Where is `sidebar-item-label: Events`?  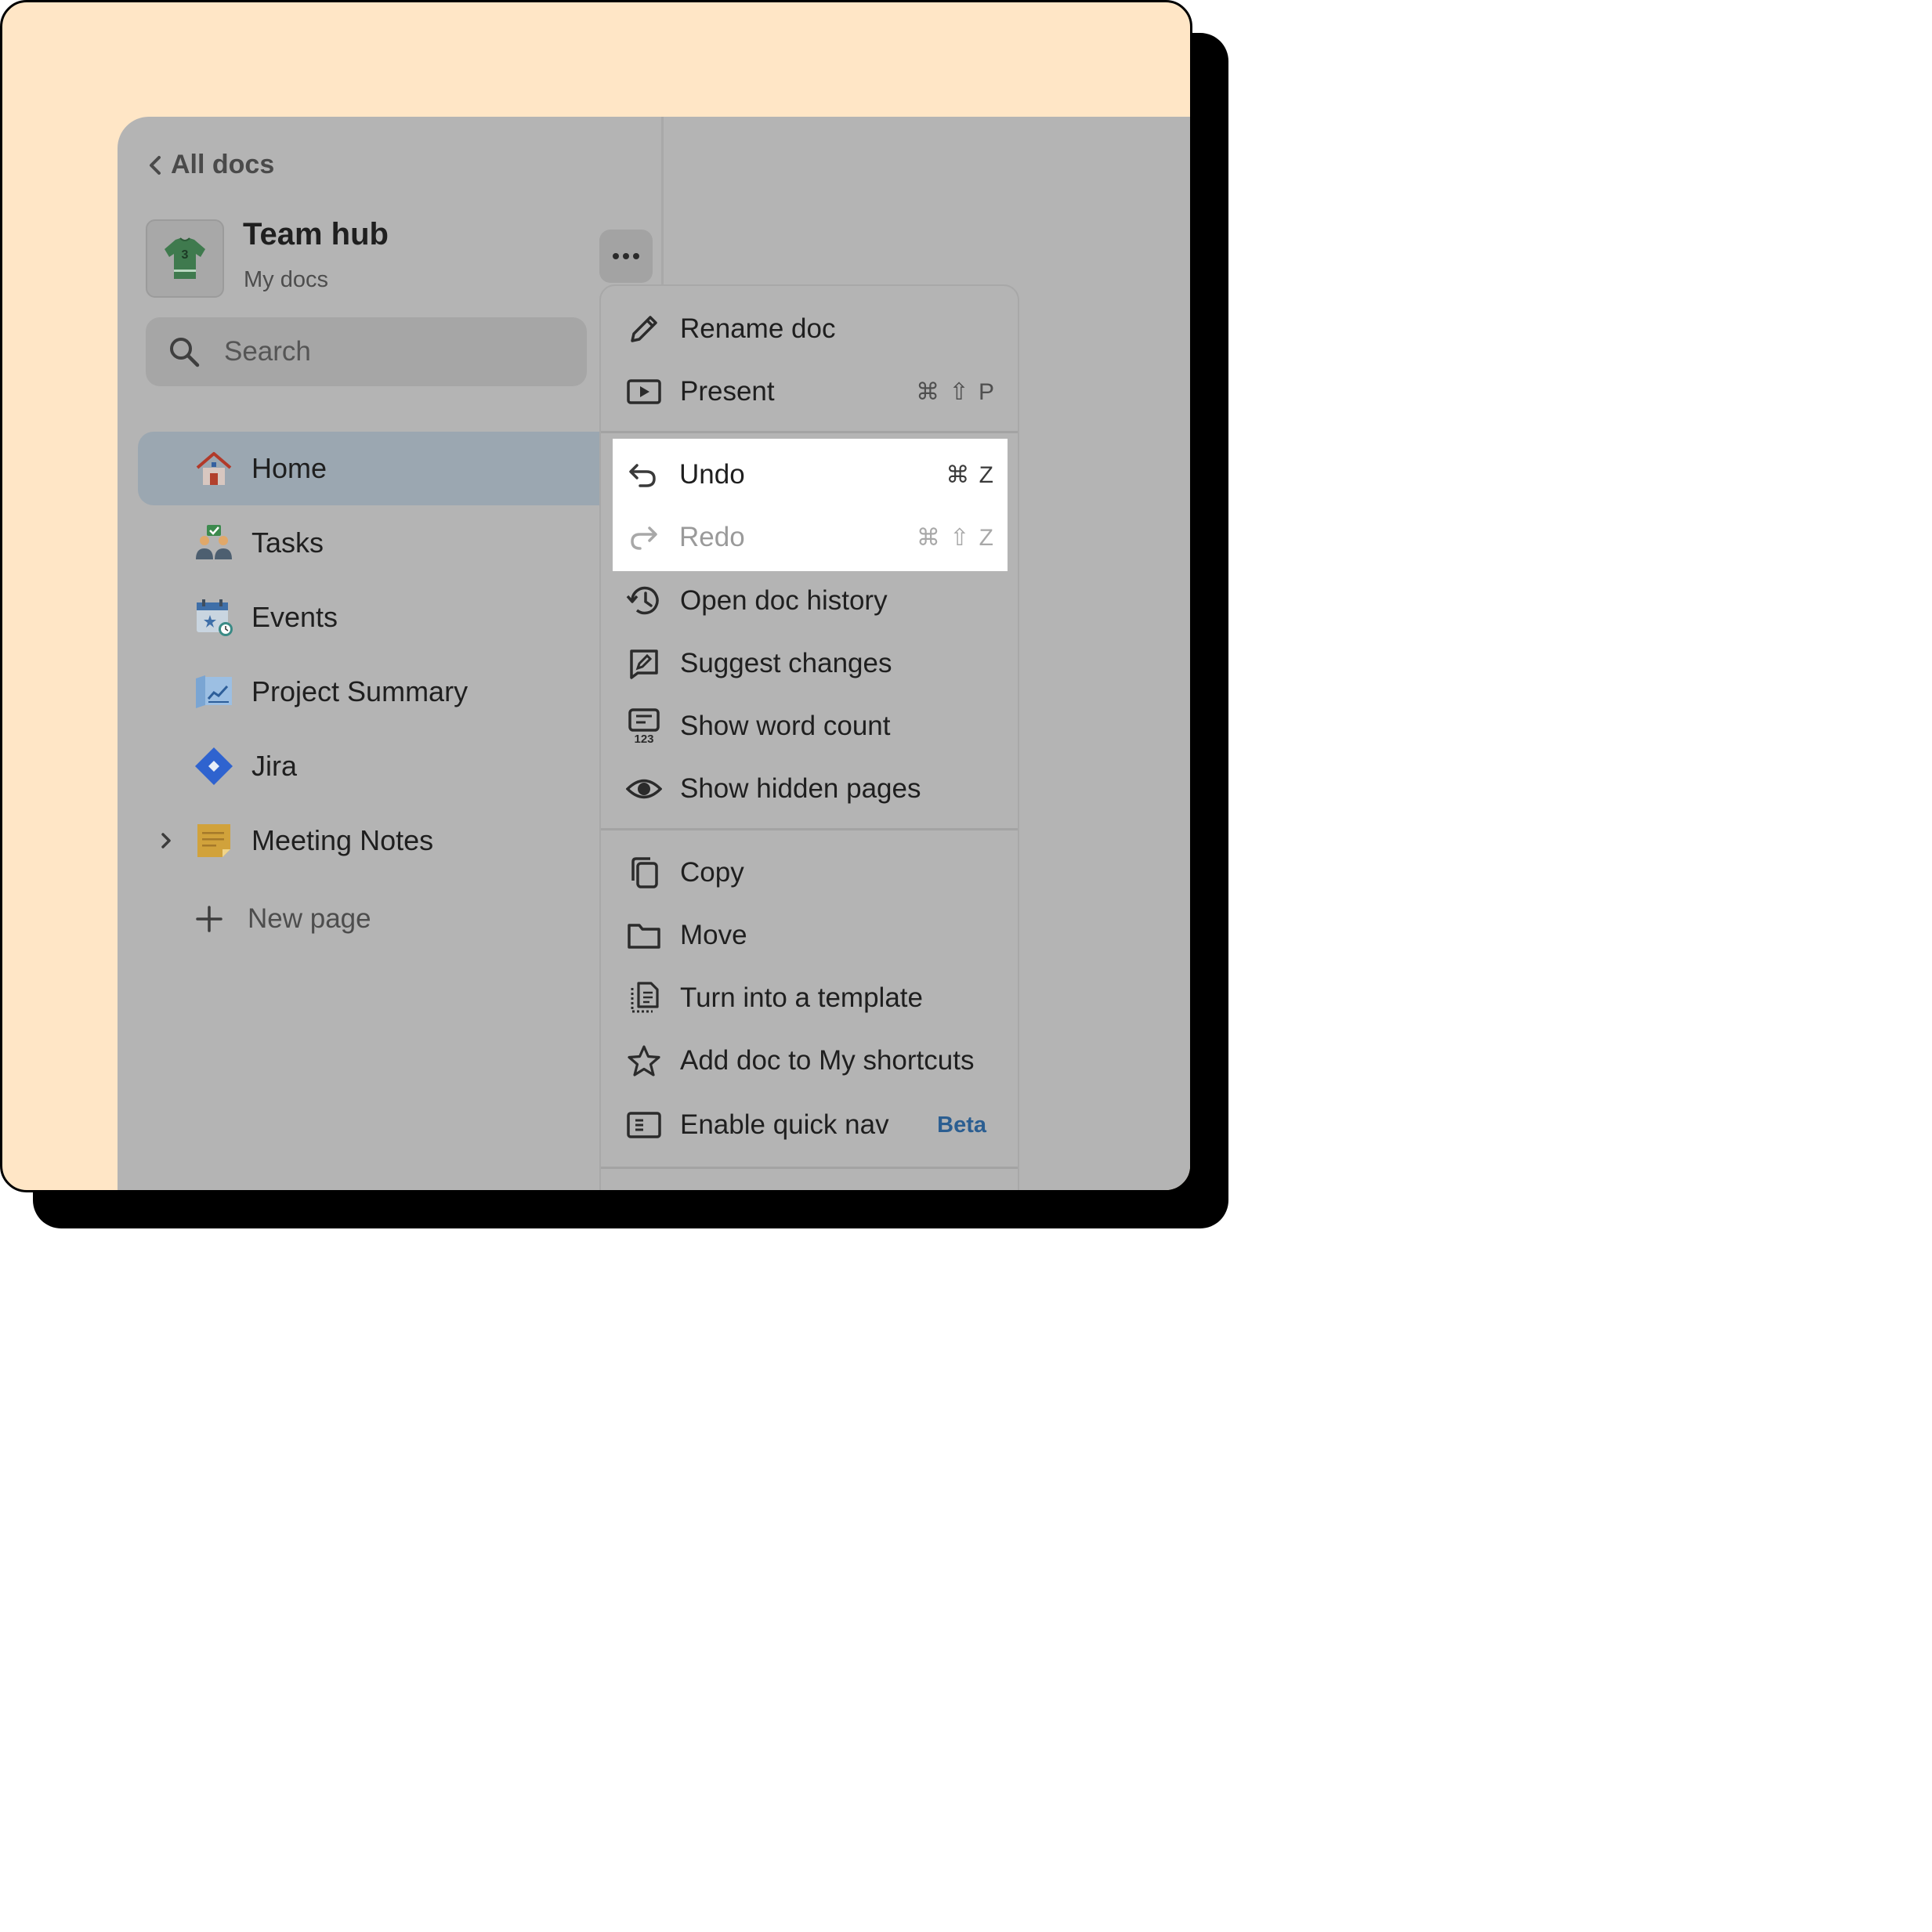 sidebar-item-label: Events is located at coordinates (294, 617).